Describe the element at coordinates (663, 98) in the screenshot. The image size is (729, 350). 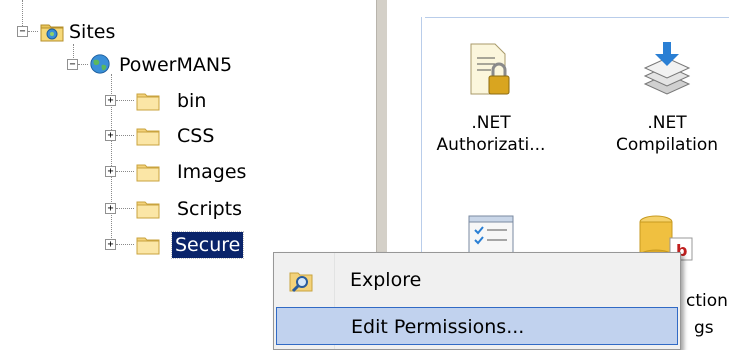
I see `feature-net-compilation: .NET Compilation` at that location.